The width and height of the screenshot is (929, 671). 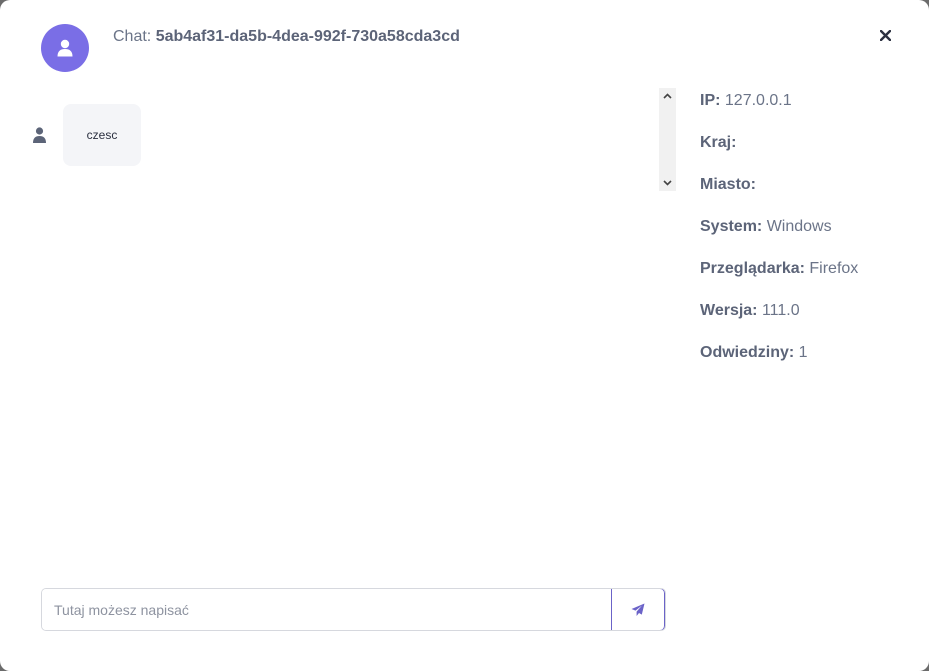 What do you see at coordinates (747, 352) in the screenshot?
I see `info-label: Odwiedziny:` at bounding box center [747, 352].